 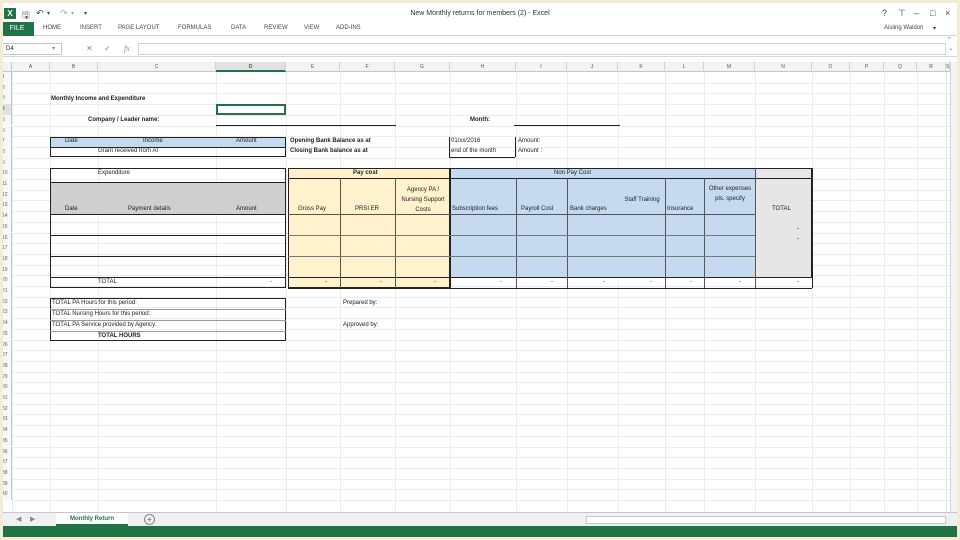 I want to click on row-header-4: 4, so click(x=6, y=109).